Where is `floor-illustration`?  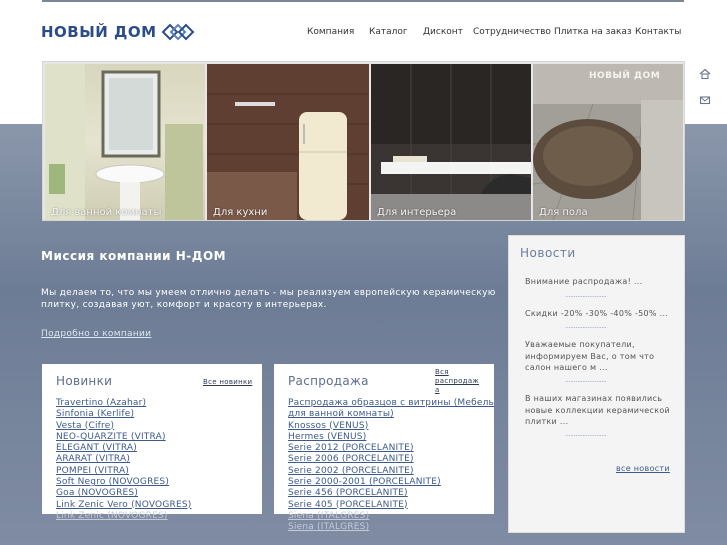
floor-illustration is located at coordinates (608, 142).